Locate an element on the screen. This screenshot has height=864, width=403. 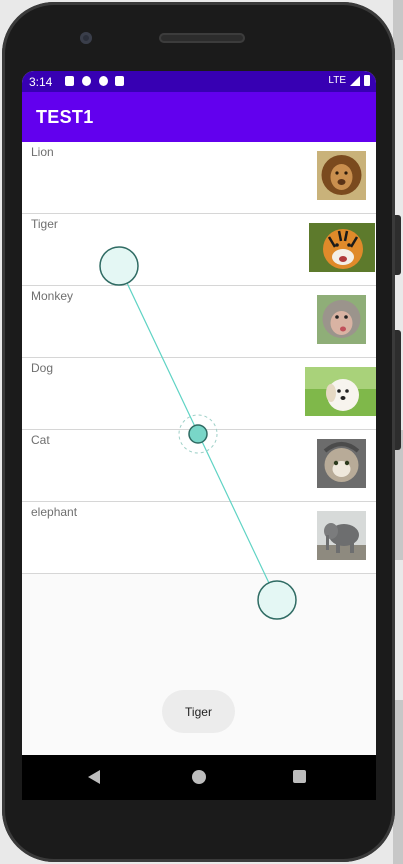
elephant-image is located at coordinates (341, 535).